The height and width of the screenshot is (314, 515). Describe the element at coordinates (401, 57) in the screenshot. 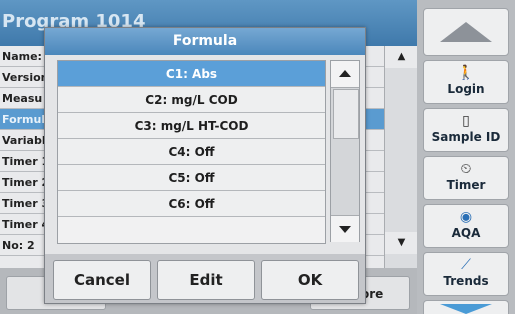

I see `program-scroll-up-icon: ▲` at that location.